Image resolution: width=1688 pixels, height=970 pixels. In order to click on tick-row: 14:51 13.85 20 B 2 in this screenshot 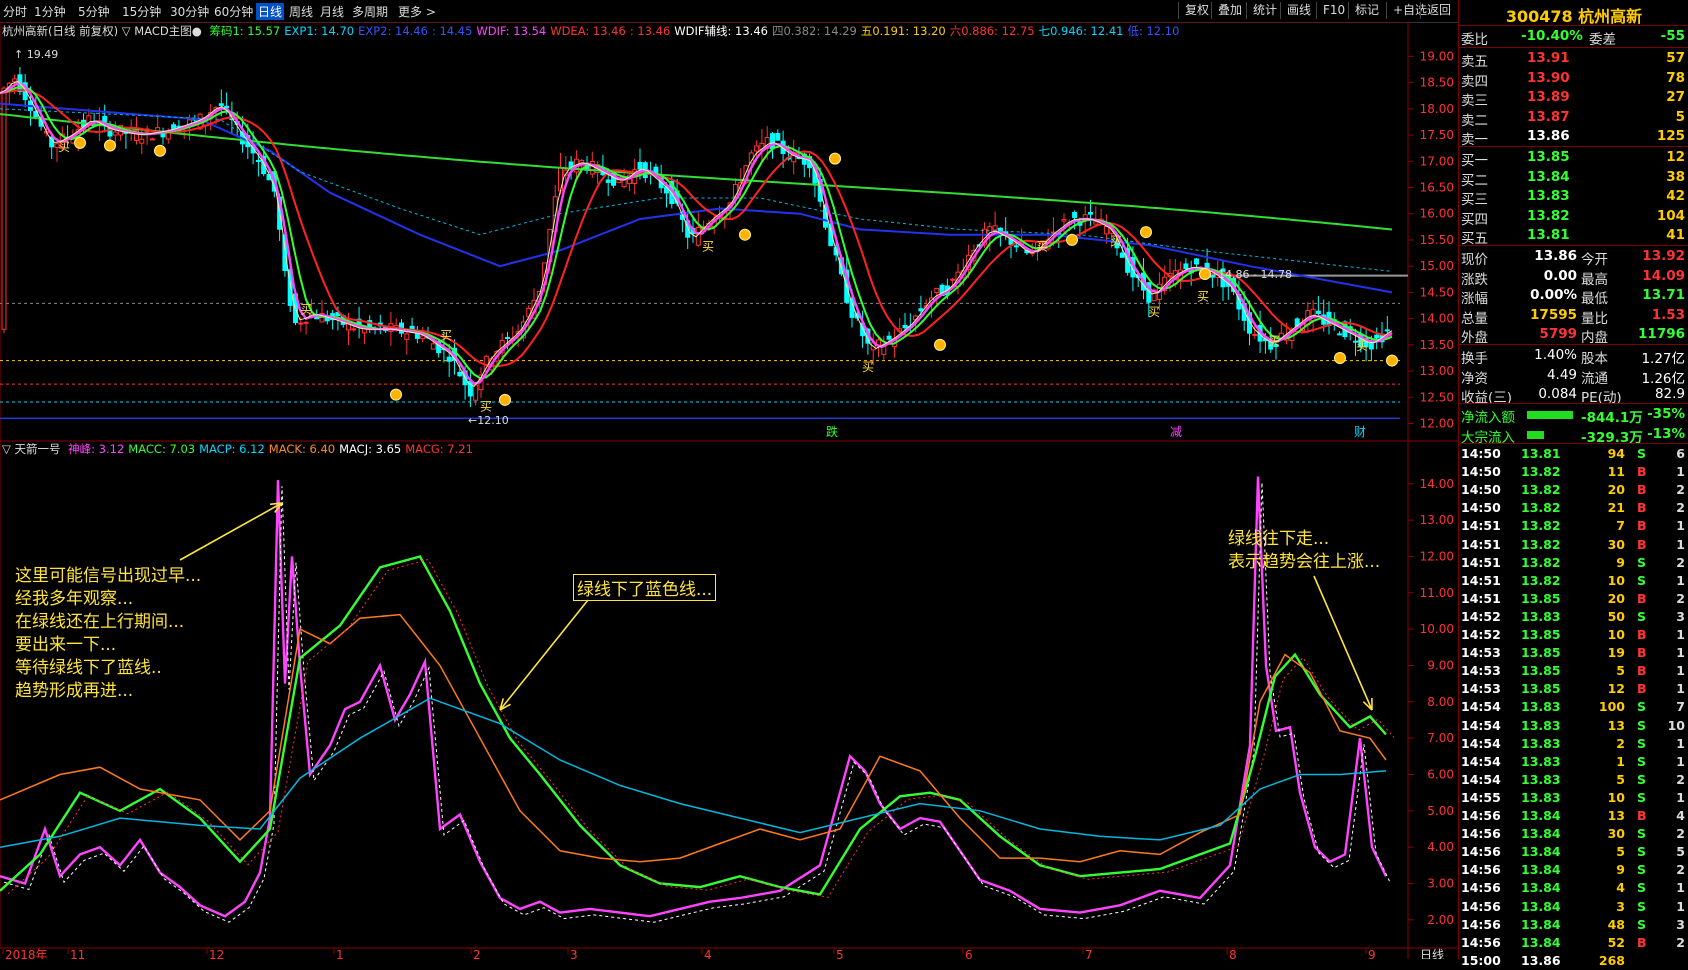, I will do `click(1573, 599)`.